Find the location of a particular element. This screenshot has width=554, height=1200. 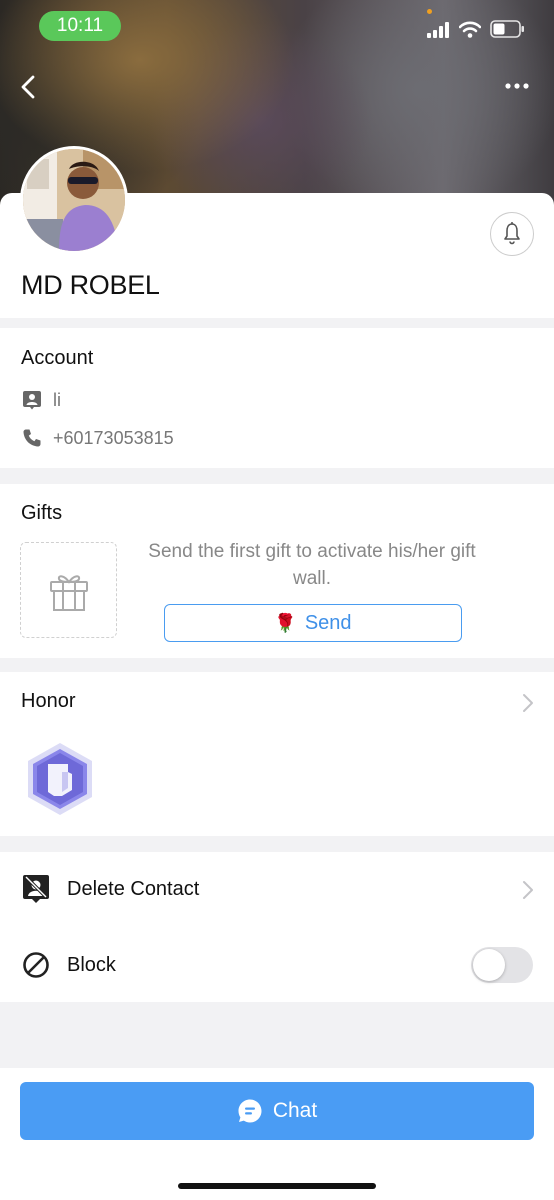

chevron-left-icon is located at coordinates (28, 87).